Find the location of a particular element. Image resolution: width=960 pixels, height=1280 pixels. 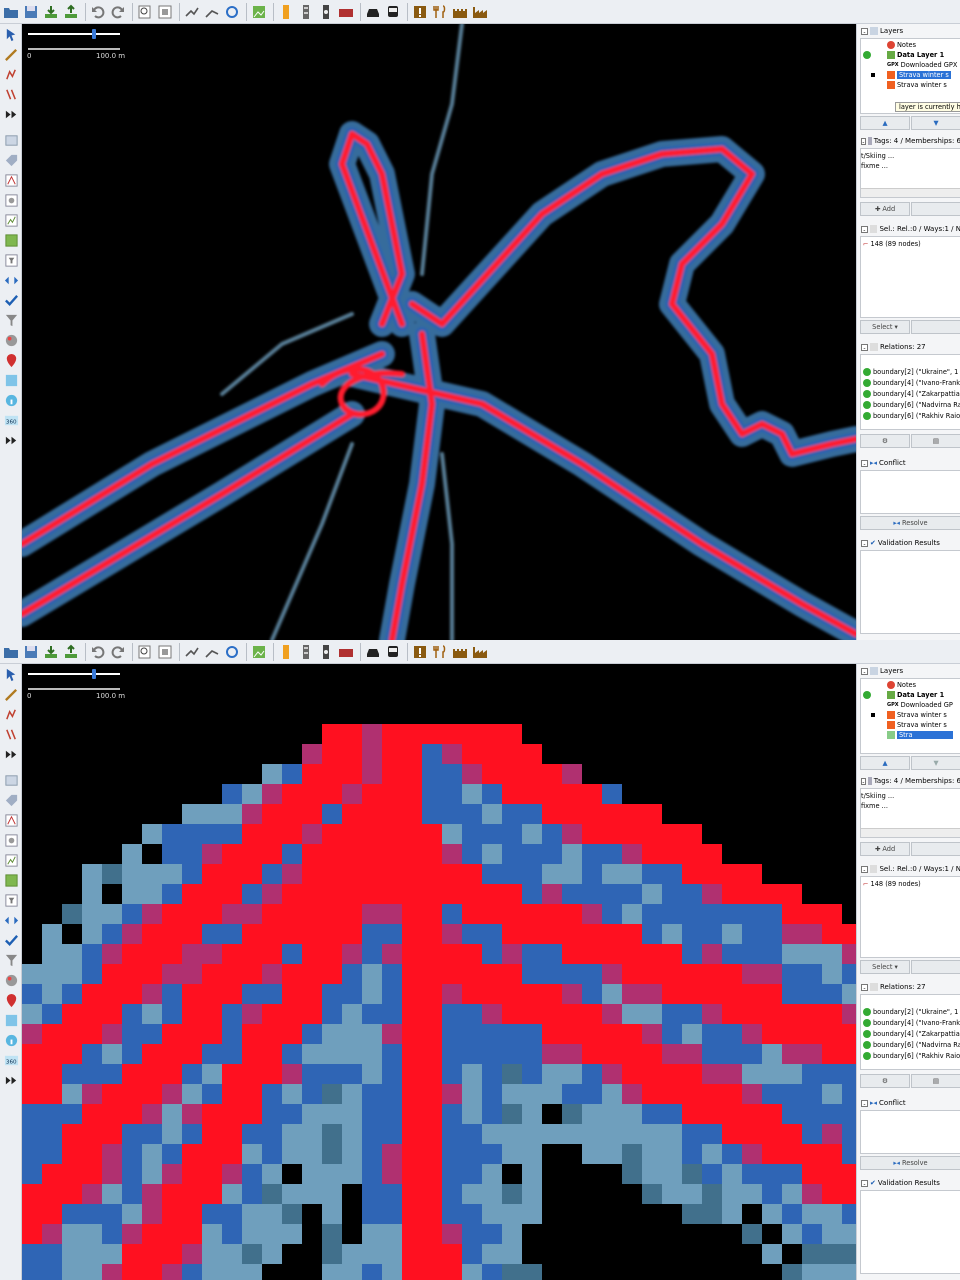

select-tool-icon is located at coordinates (11, 674).